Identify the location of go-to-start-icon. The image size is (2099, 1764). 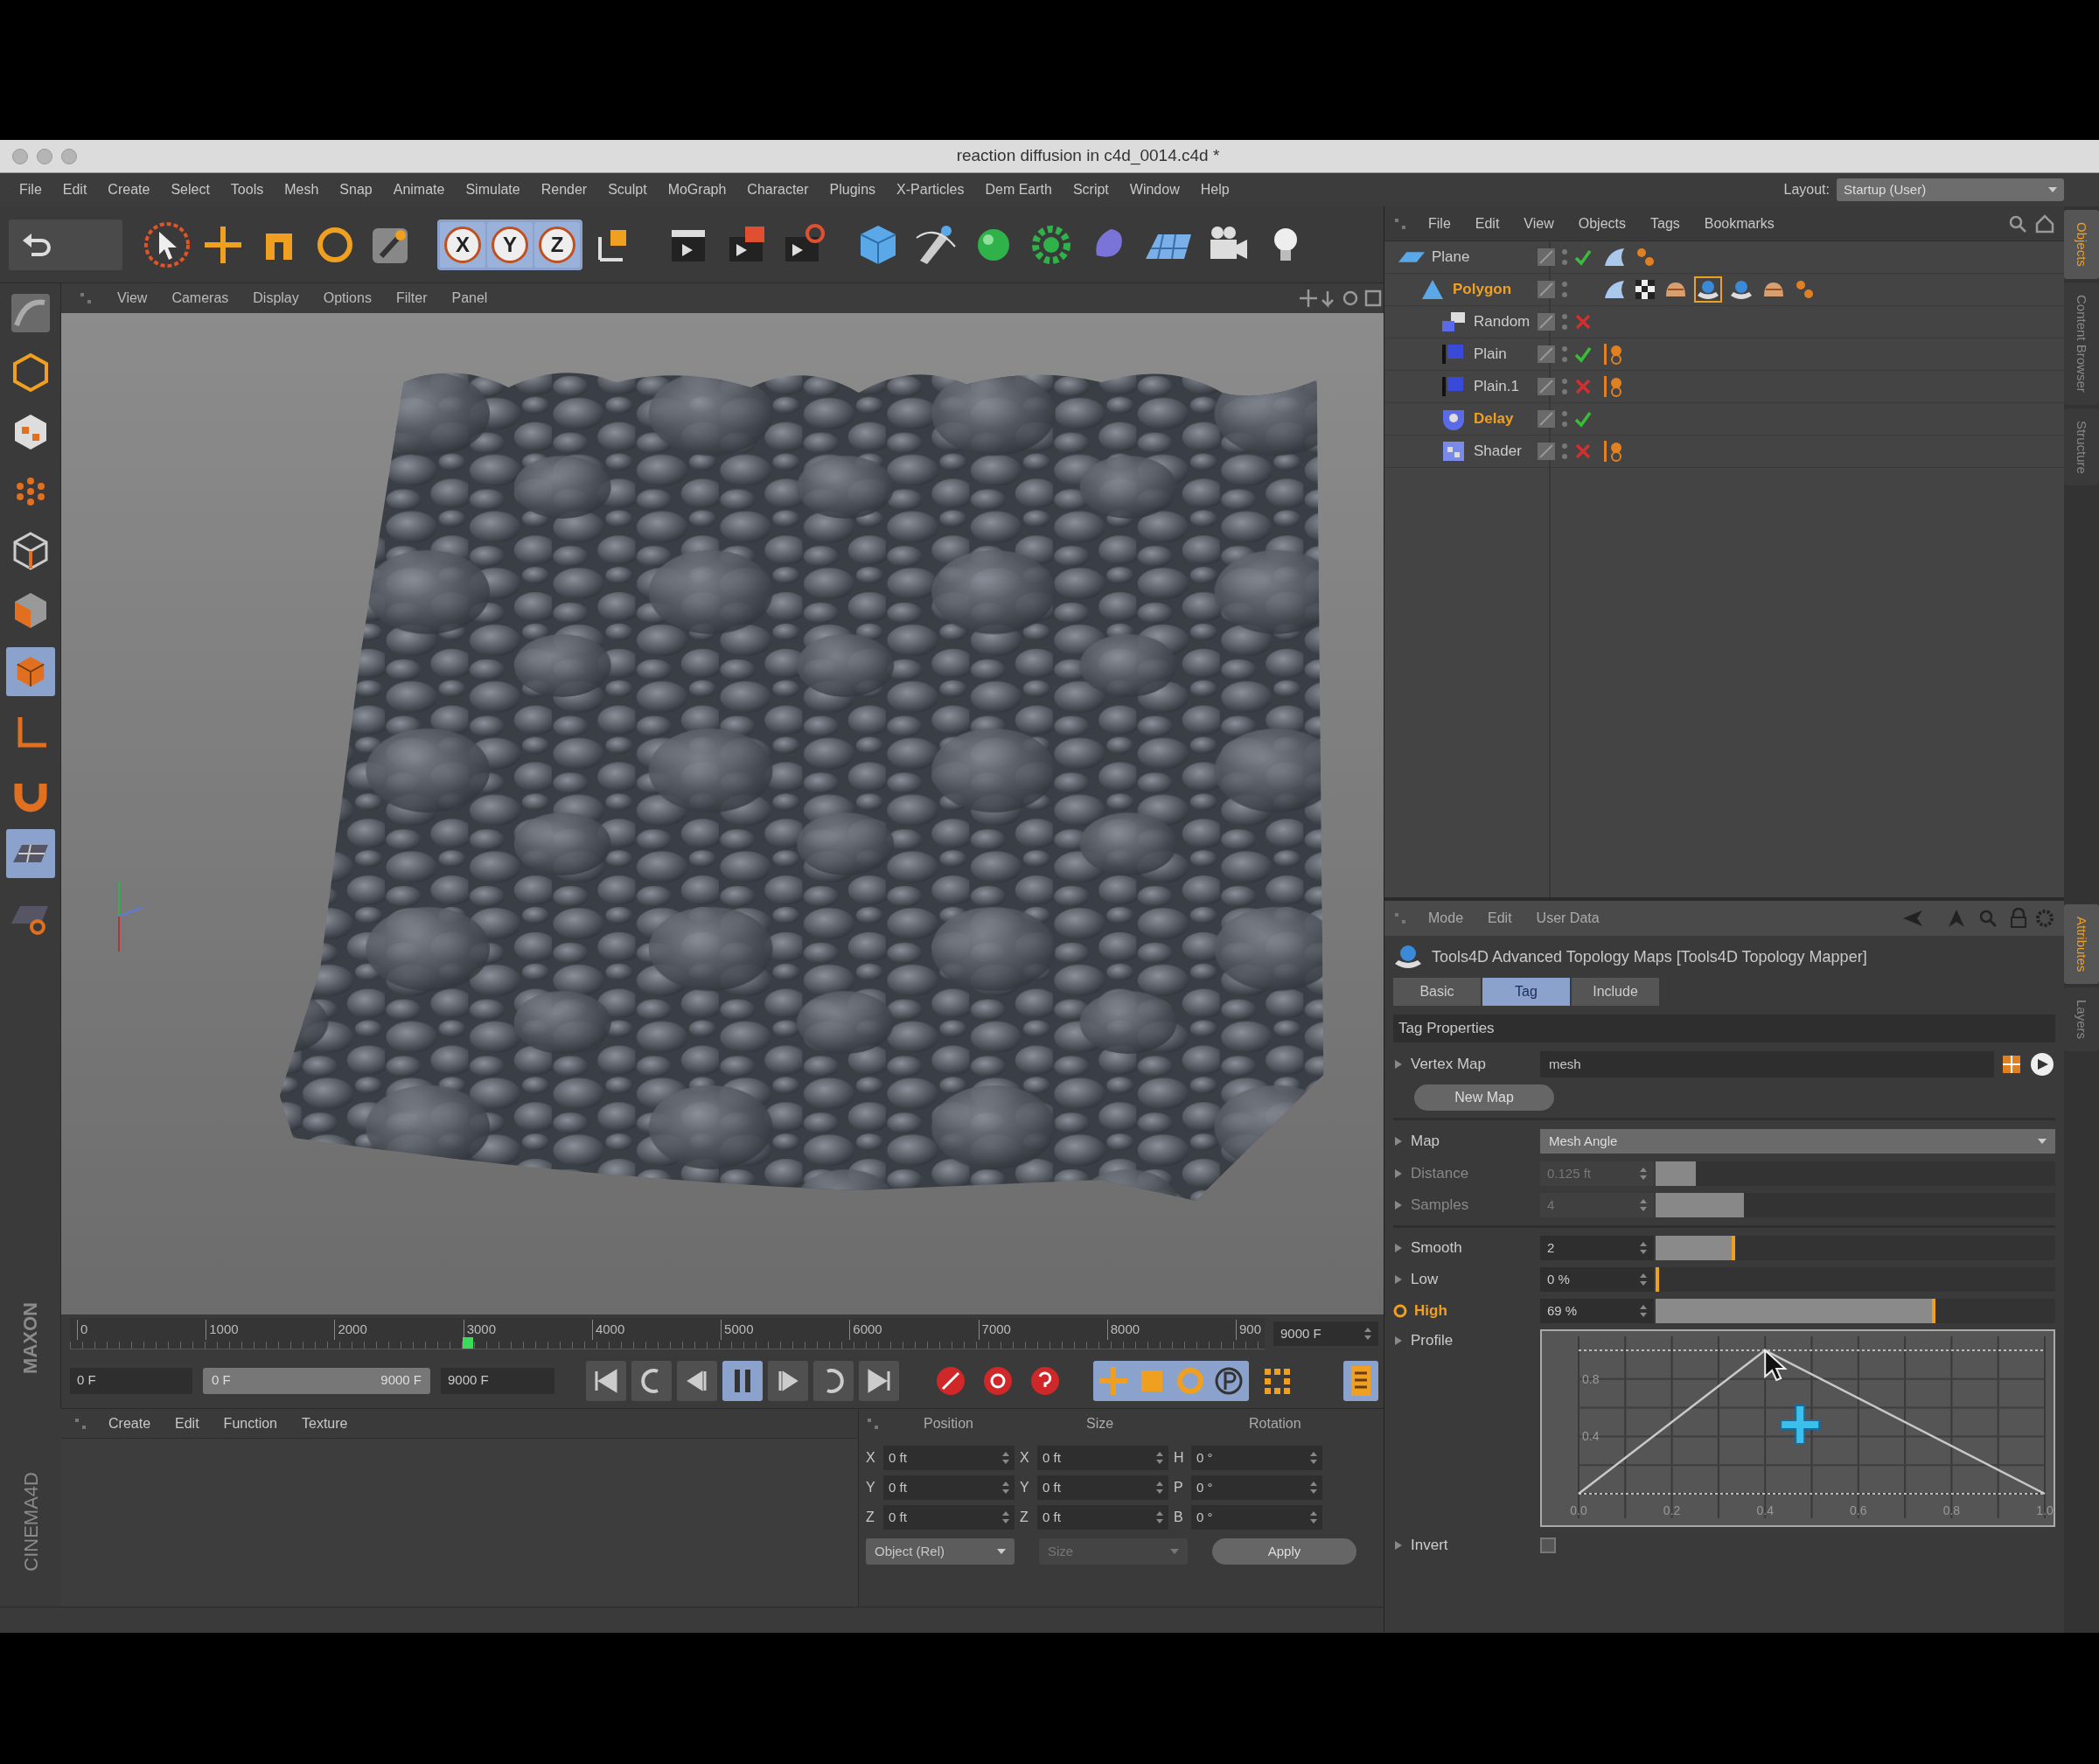
(606, 1381).